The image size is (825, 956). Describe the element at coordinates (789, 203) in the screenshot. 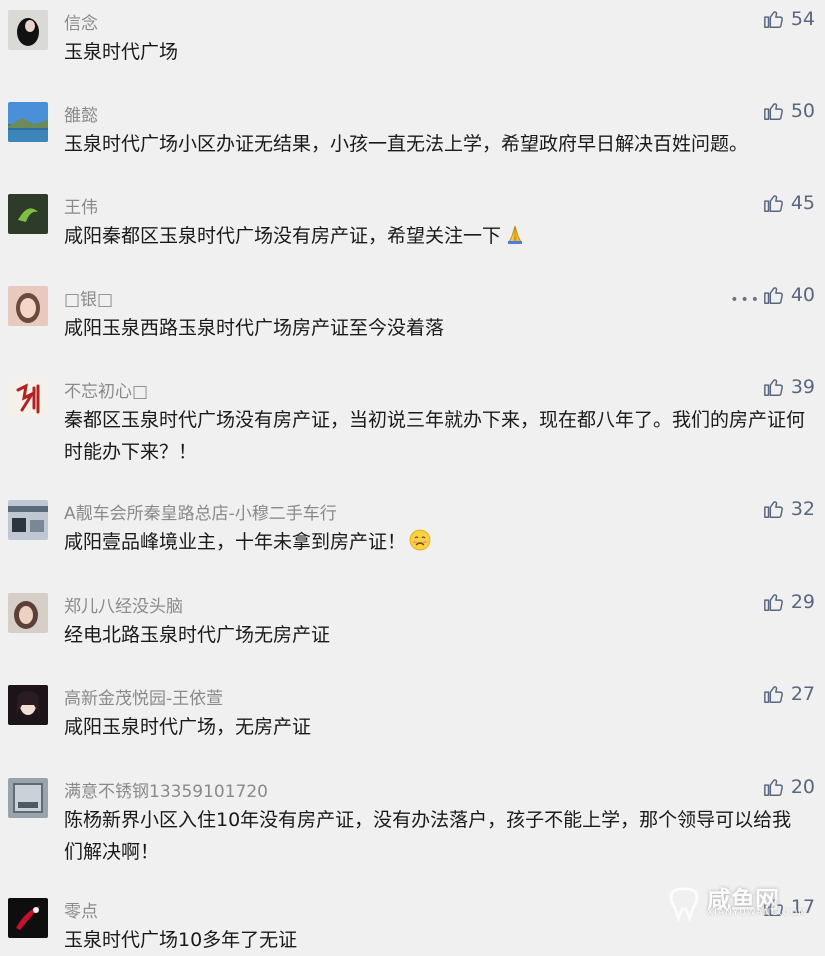

I see `like-button: 45` at that location.